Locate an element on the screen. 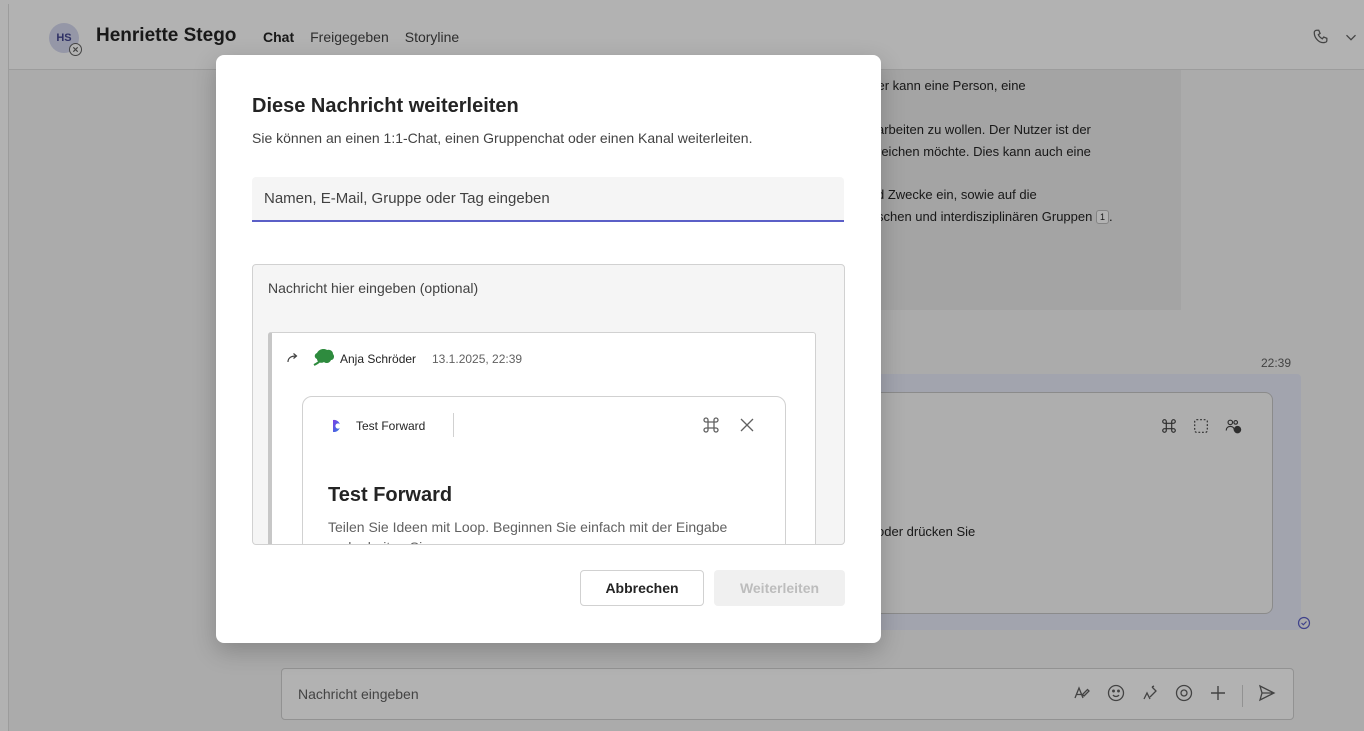 This screenshot has width=1364, height=731. cancel-button: Abbrechen is located at coordinates (642, 588).